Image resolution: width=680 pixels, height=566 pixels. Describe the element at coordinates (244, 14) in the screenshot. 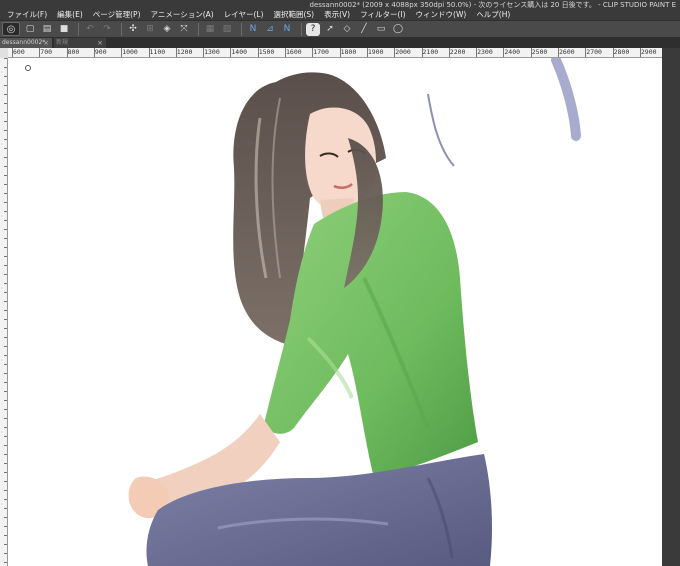

I see `menu-layer: レイヤー(L)` at that location.